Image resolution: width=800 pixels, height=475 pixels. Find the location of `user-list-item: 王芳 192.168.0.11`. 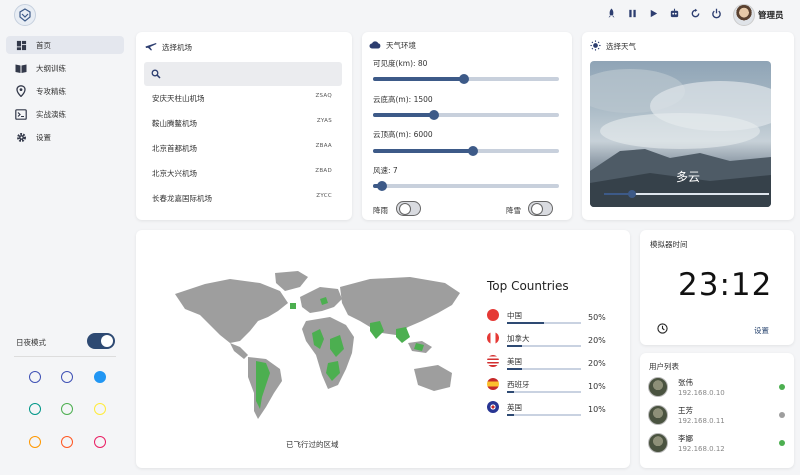

user-list-item: 王芳 192.168.0.11 is located at coordinates (718, 418).